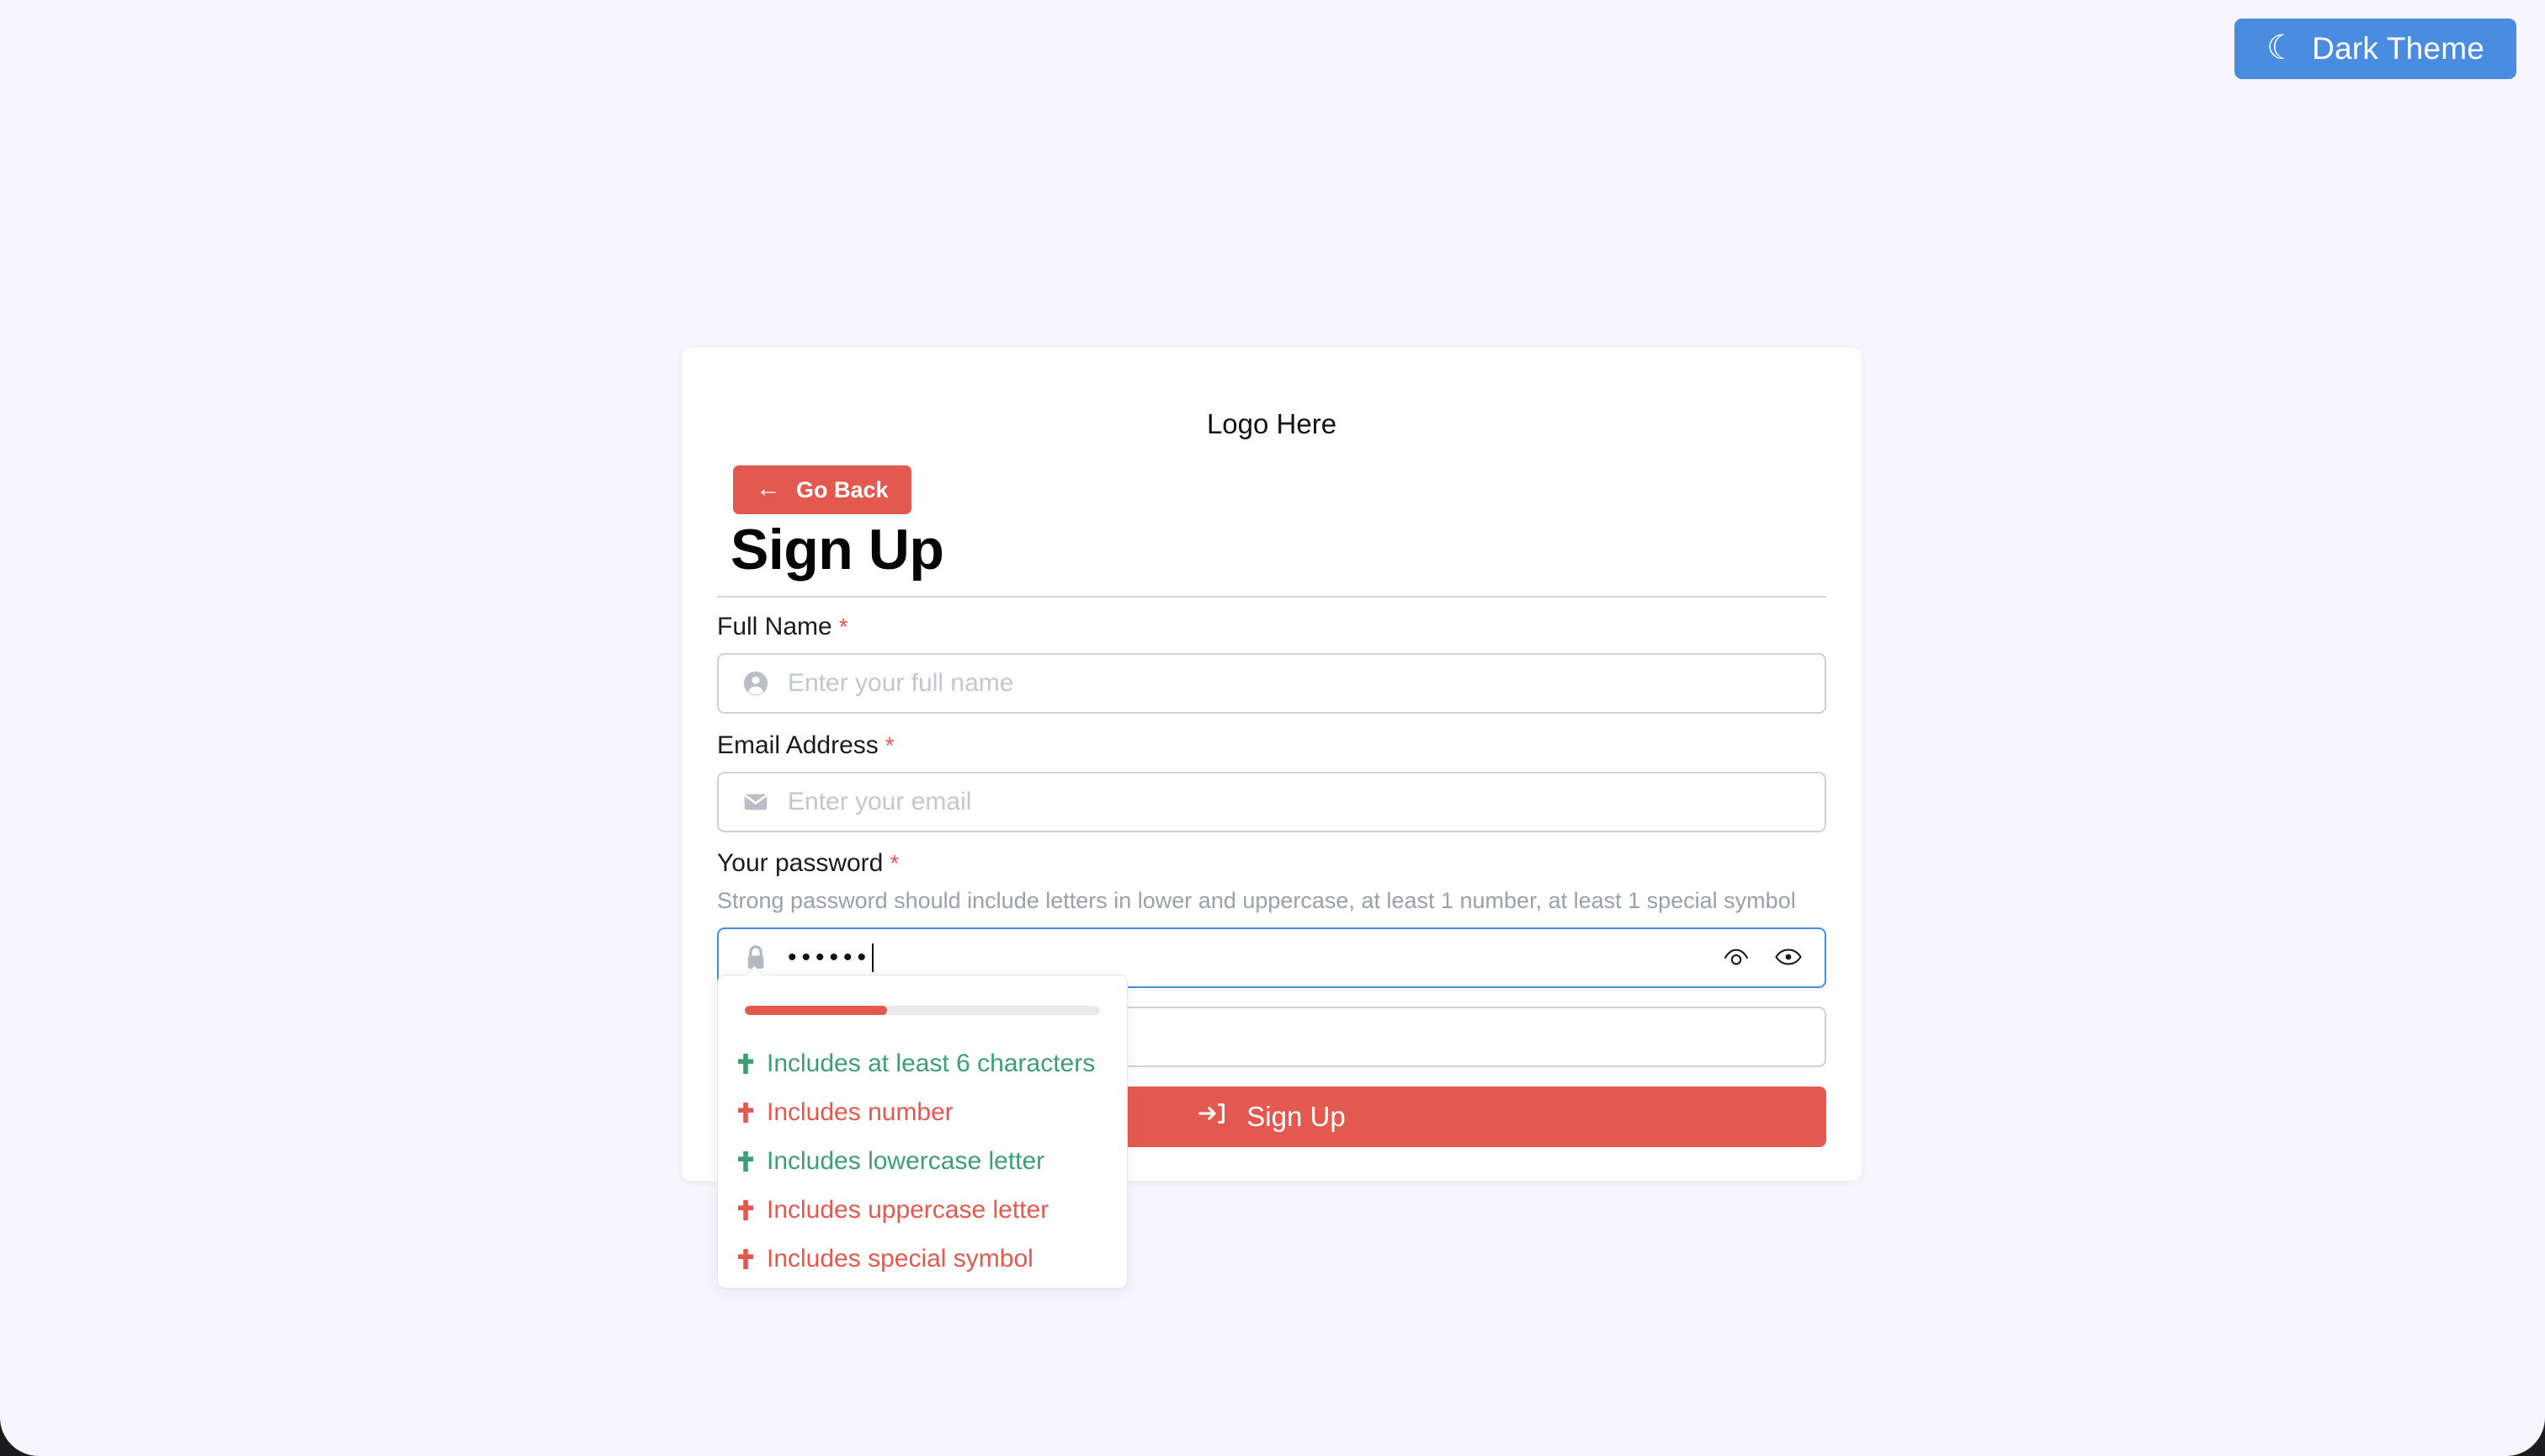  What do you see at coordinates (1306, 683) in the screenshot?
I see `full-name-input: Enter your full name` at bounding box center [1306, 683].